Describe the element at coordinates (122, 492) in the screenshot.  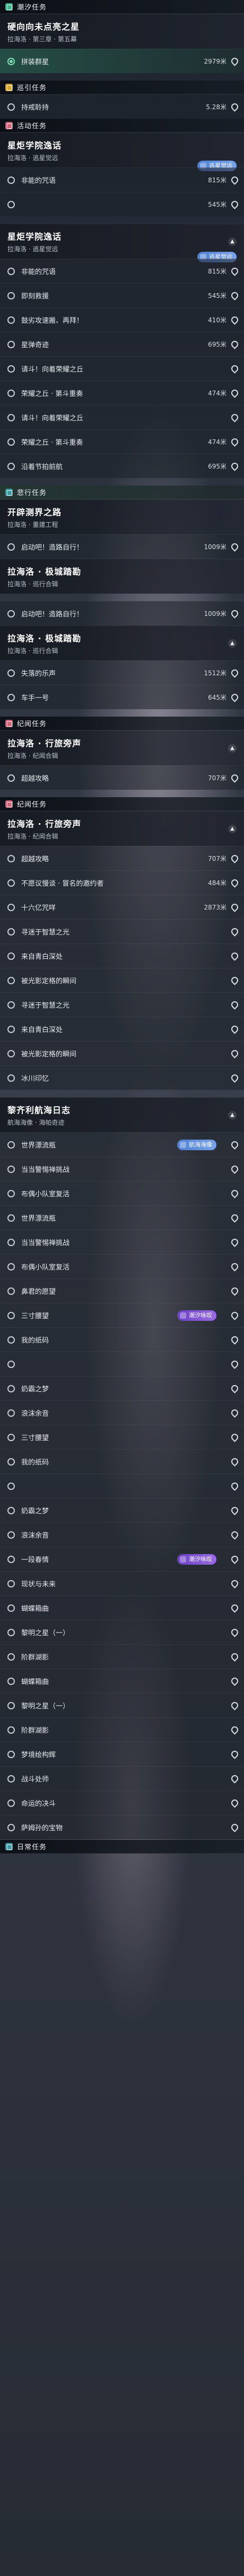
I see `section-header-side: 悲行任务` at that location.